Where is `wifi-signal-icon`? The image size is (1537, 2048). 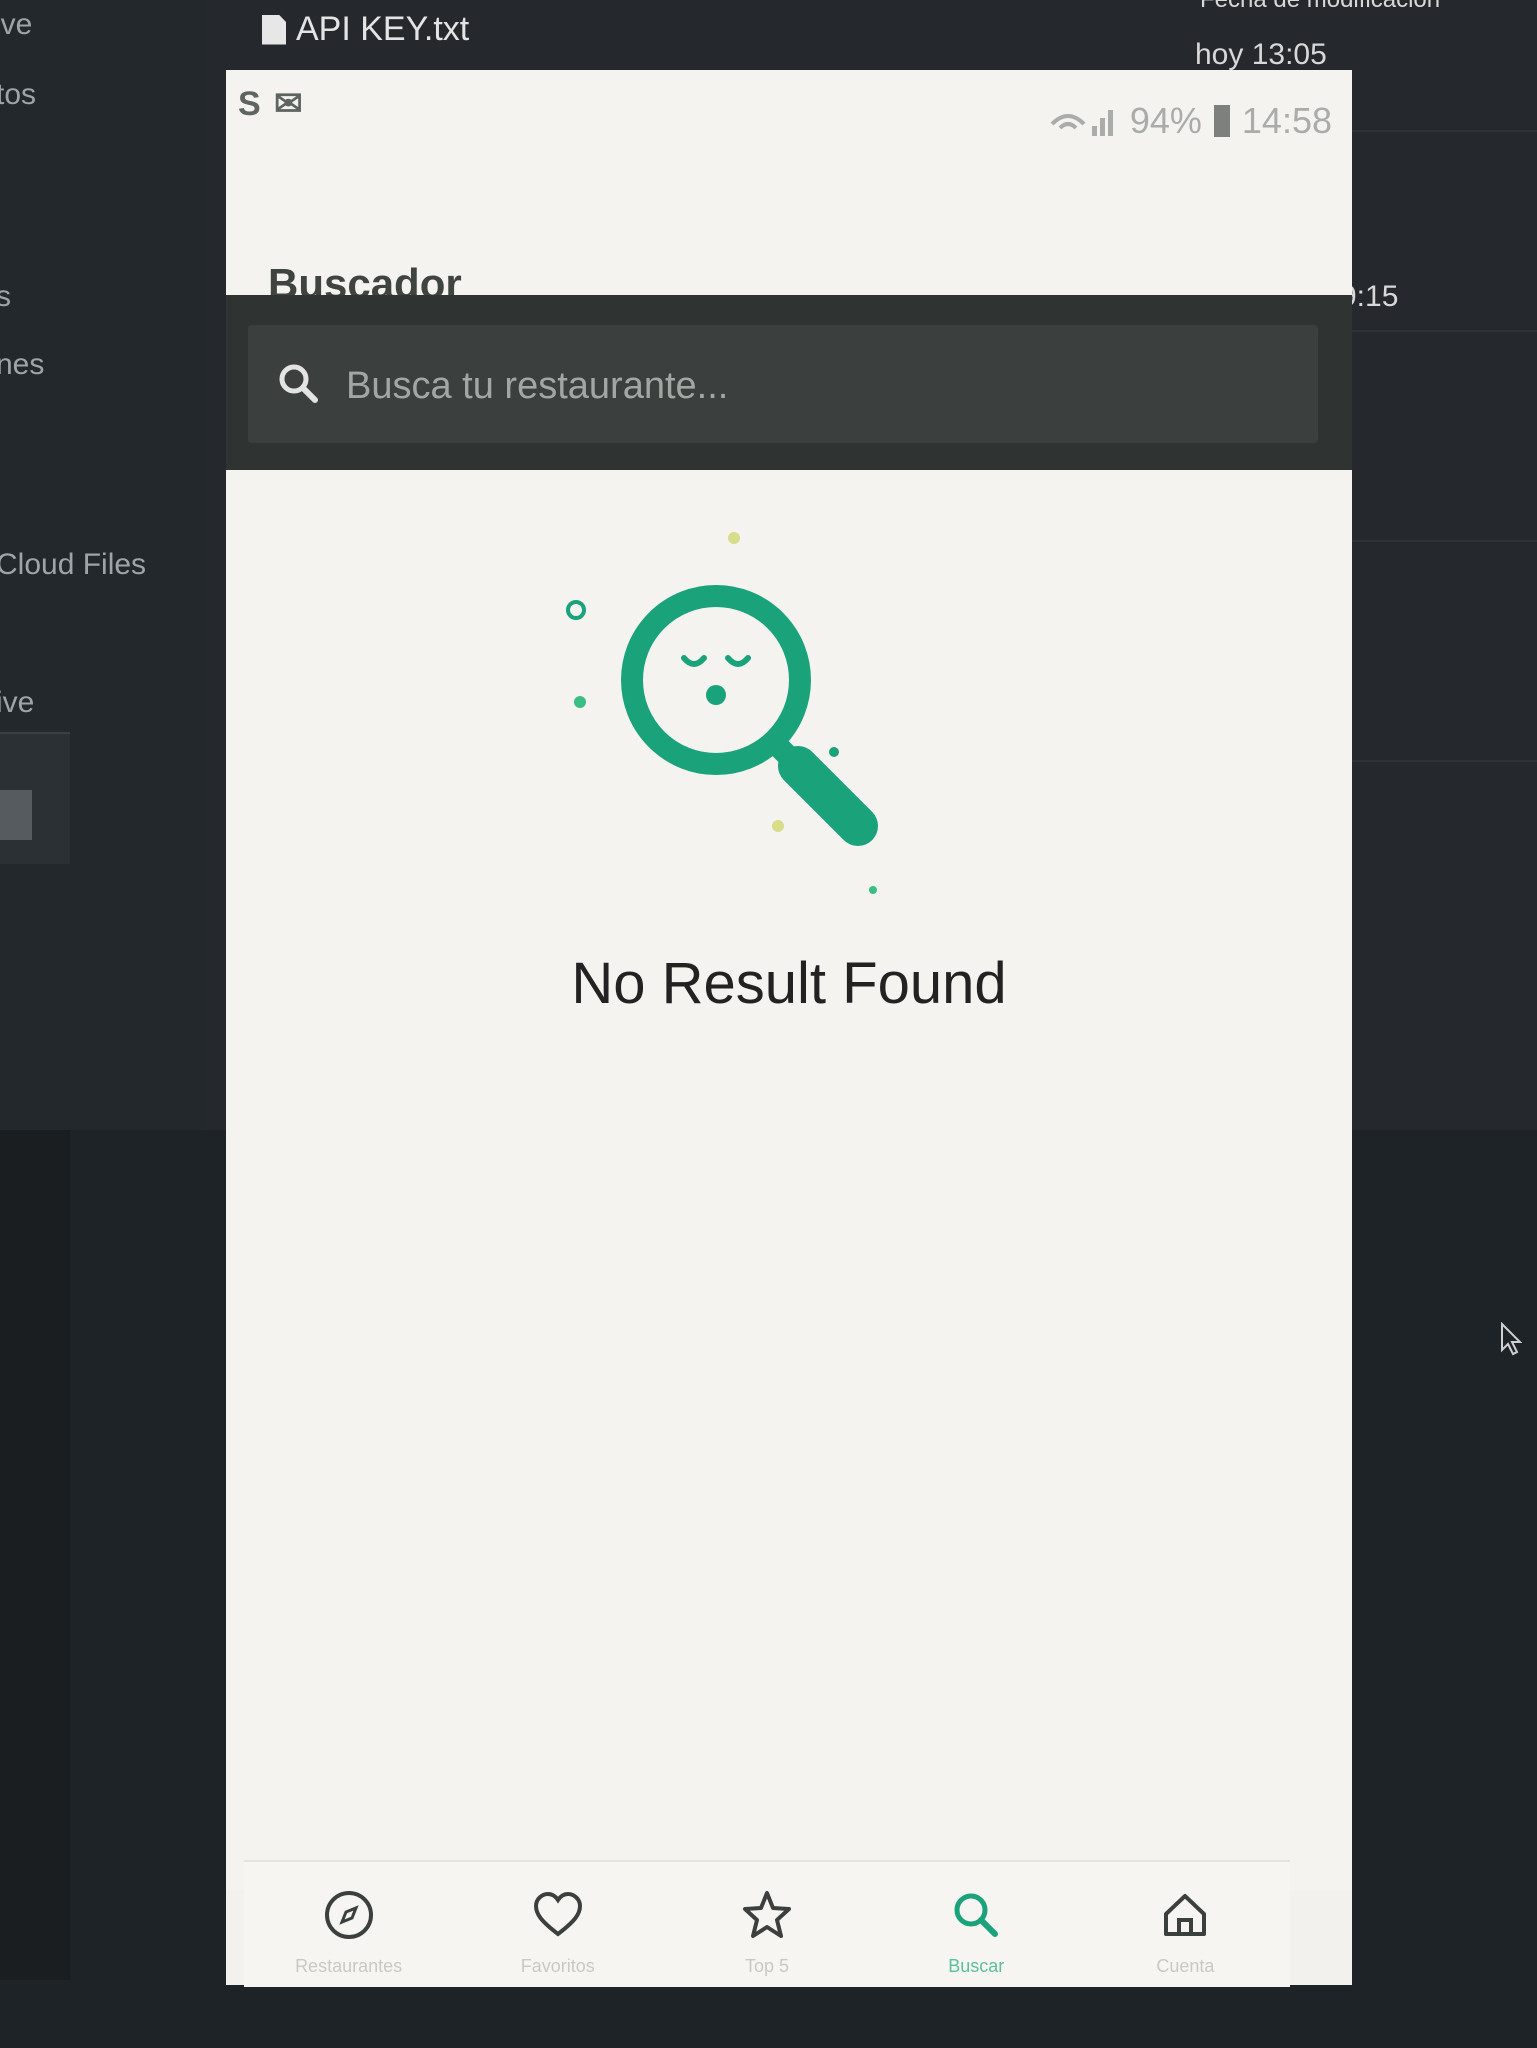 wifi-signal-icon is located at coordinates (1081, 123).